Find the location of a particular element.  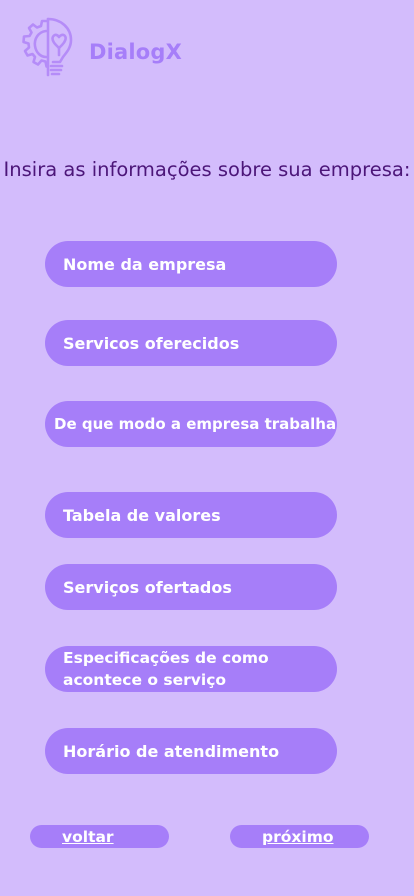

gear-lightbulb-icon is located at coordinates (48, 48).